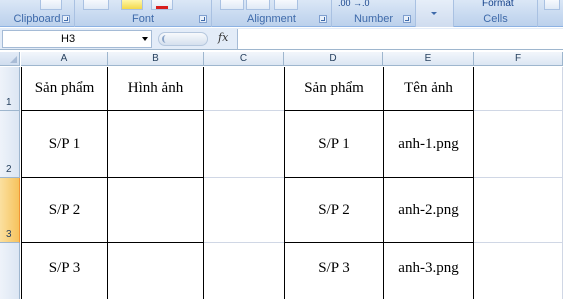 Image resolution: width=563 pixels, height=299 pixels. I want to click on cell-e4: anh-3.png, so click(428, 268).